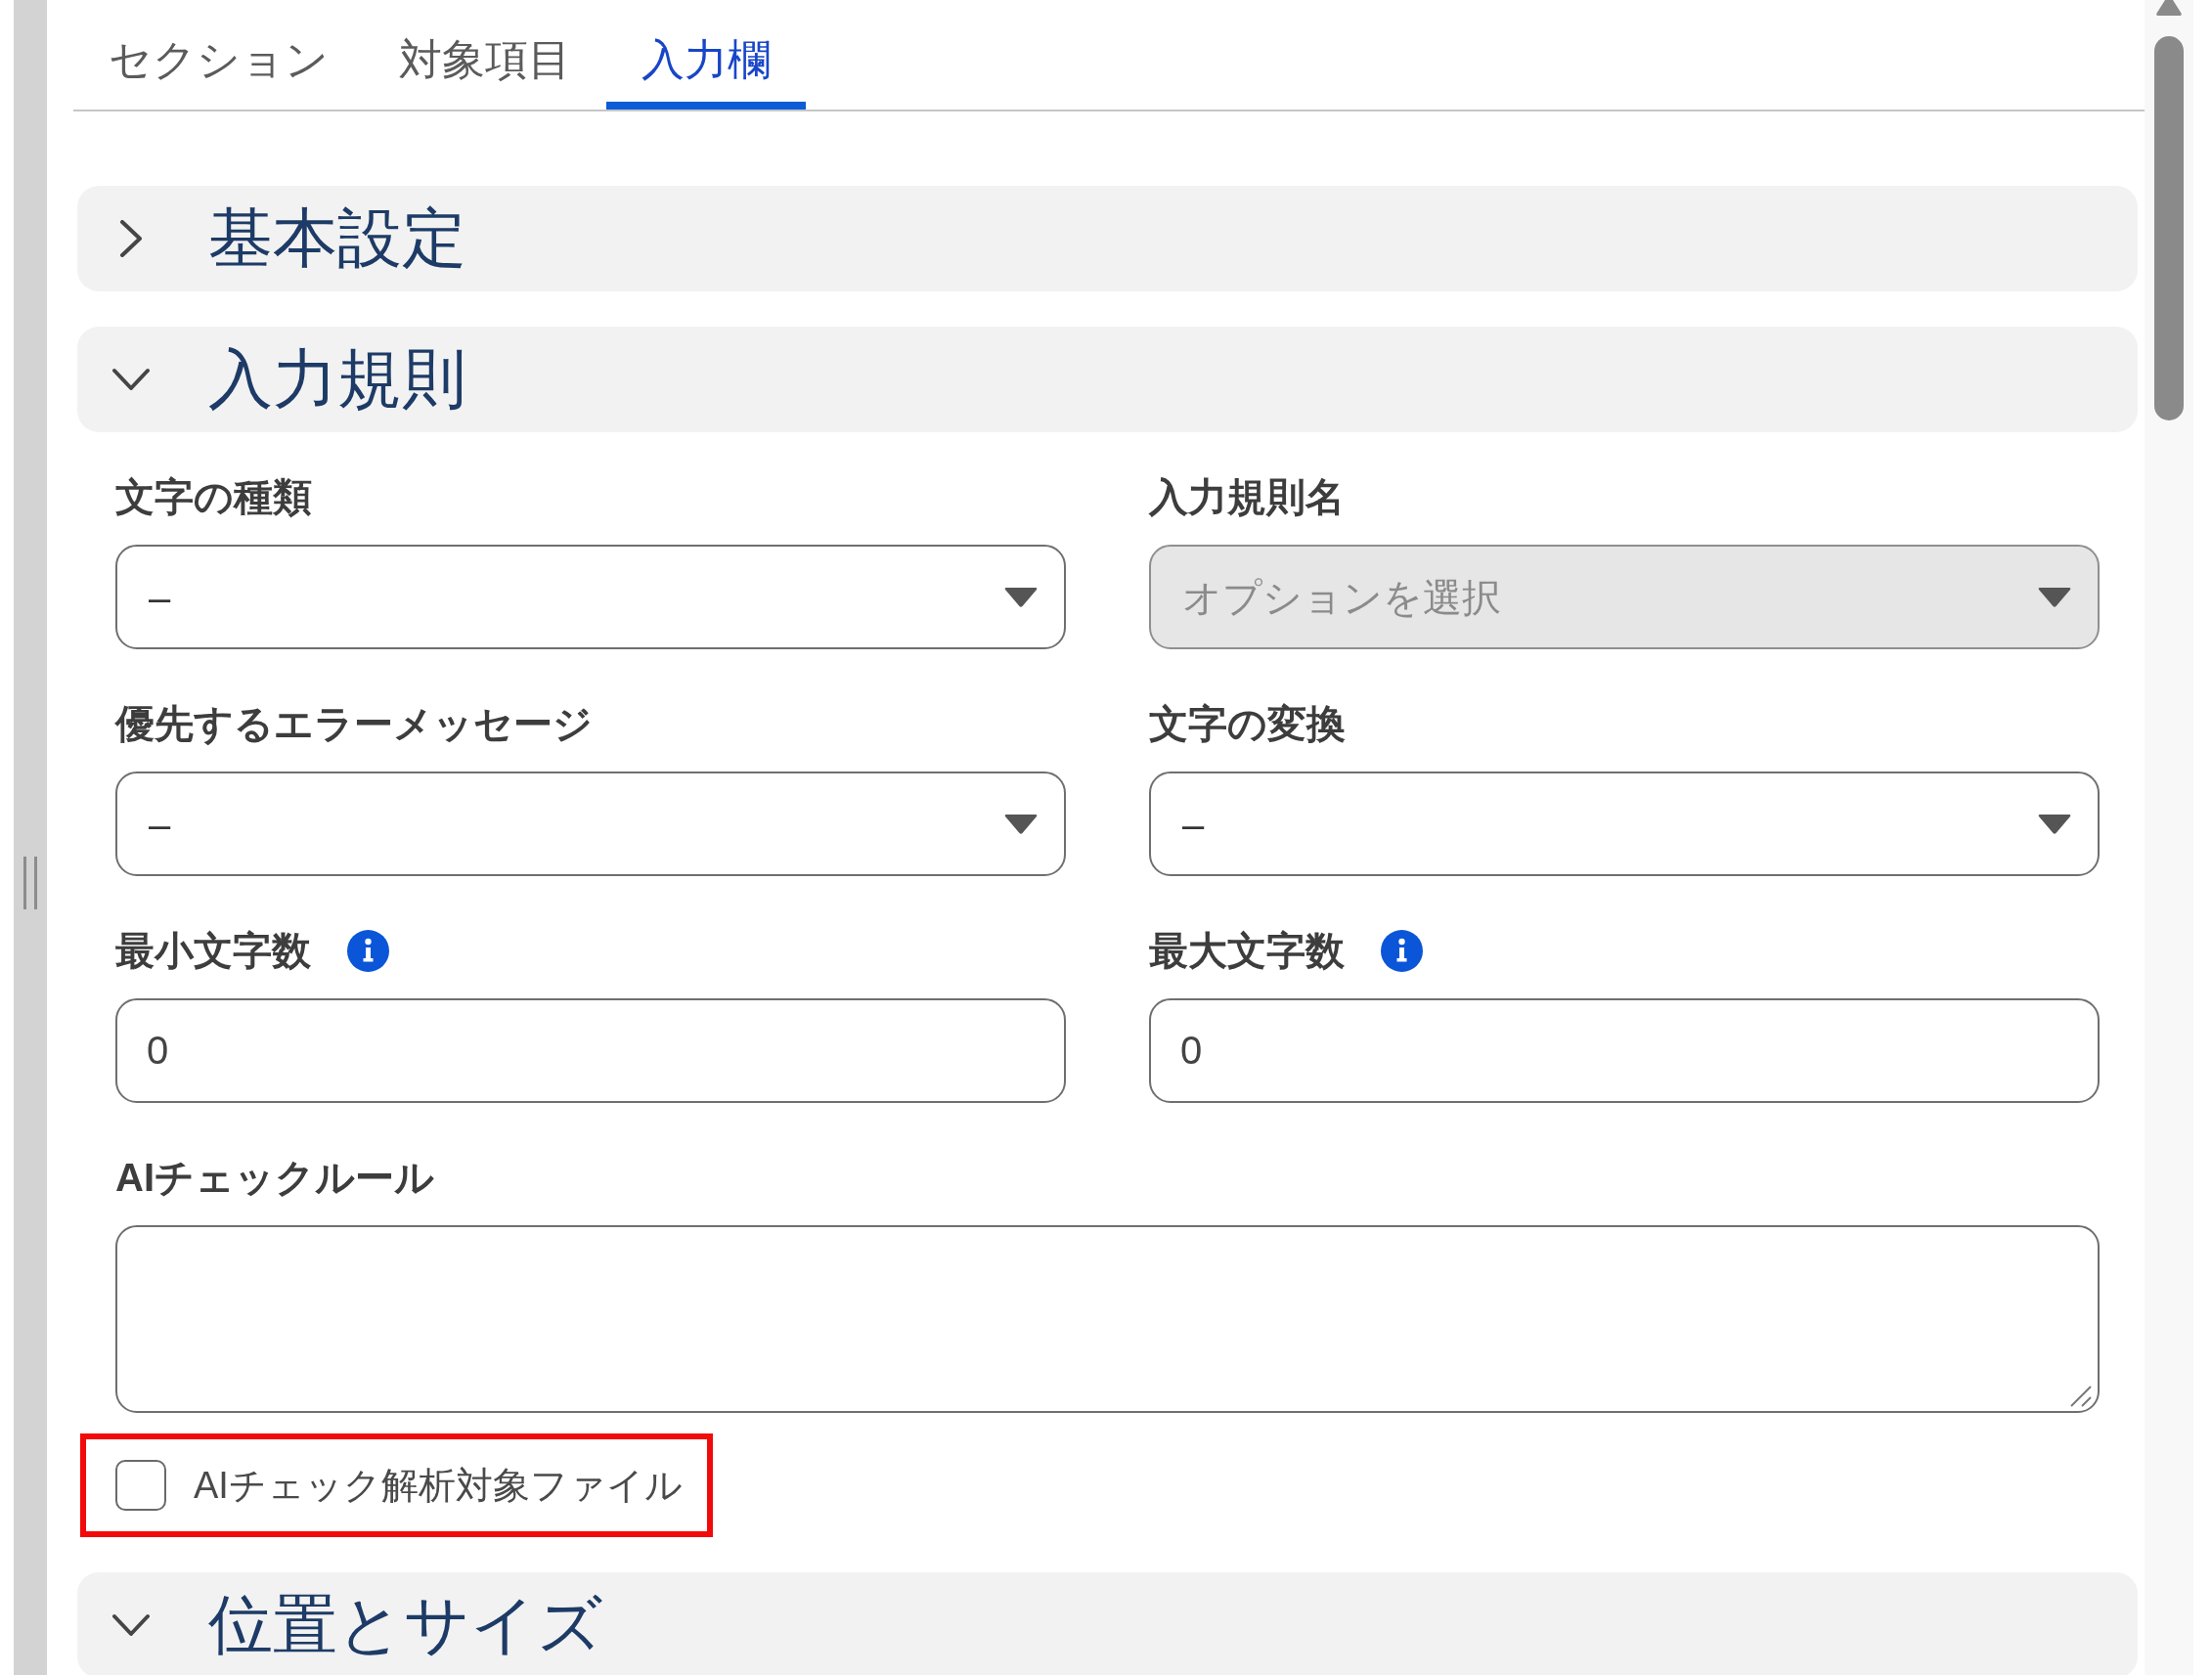 Image resolution: width=2212 pixels, height=1675 pixels. What do you see at coordinates (485, 55) in the screenshot?
I see `tab: 対象項目` at bounding box center [485, 55].